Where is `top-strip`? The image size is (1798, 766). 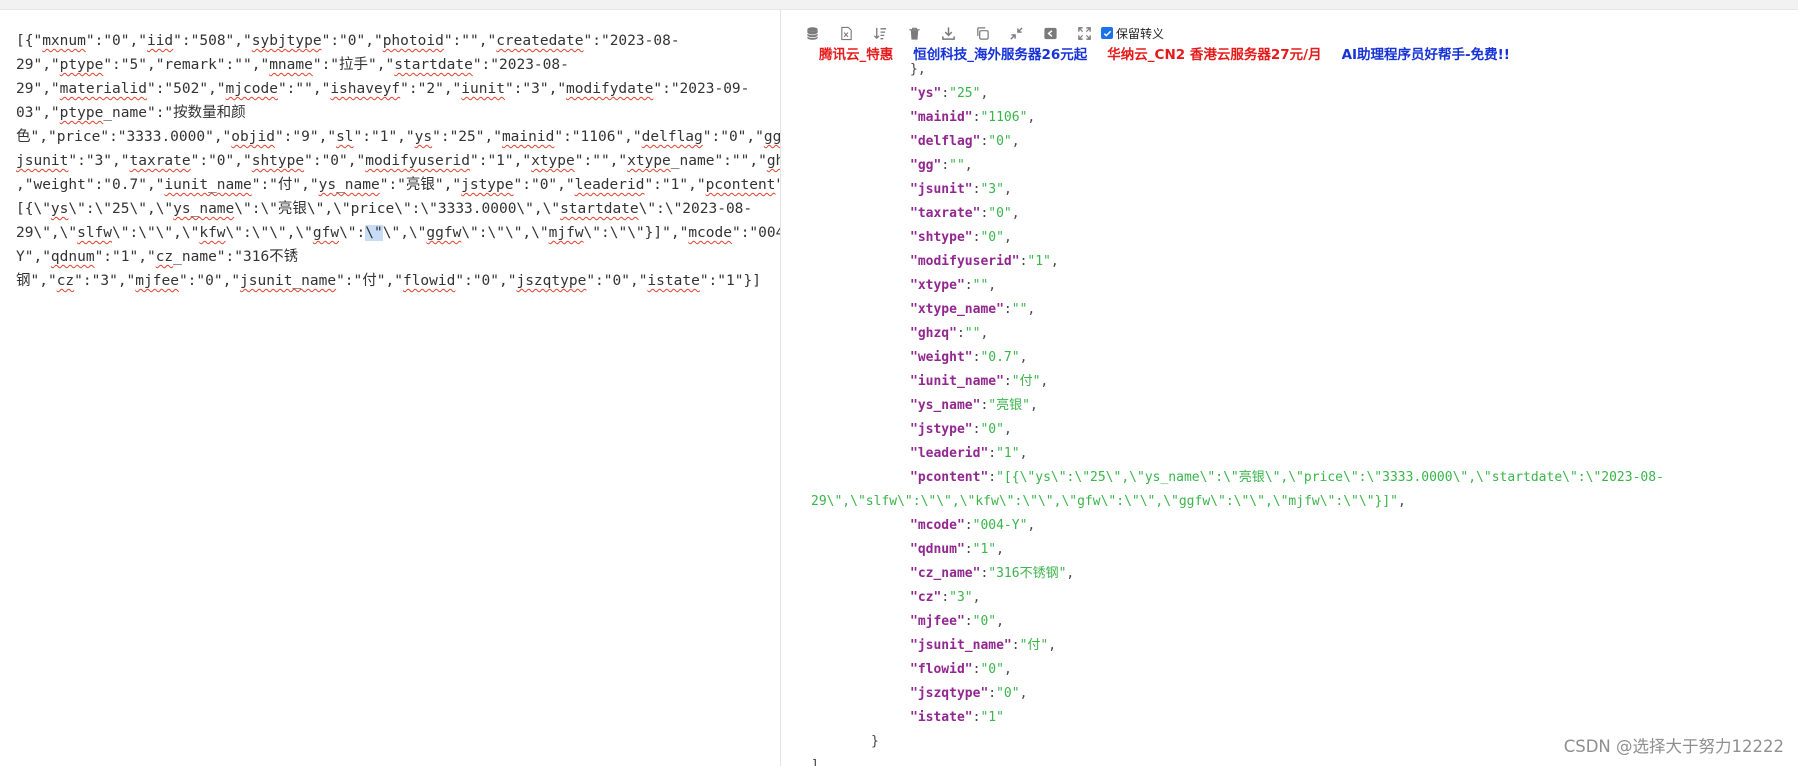 top-strip is located at coordinates (899, 5).